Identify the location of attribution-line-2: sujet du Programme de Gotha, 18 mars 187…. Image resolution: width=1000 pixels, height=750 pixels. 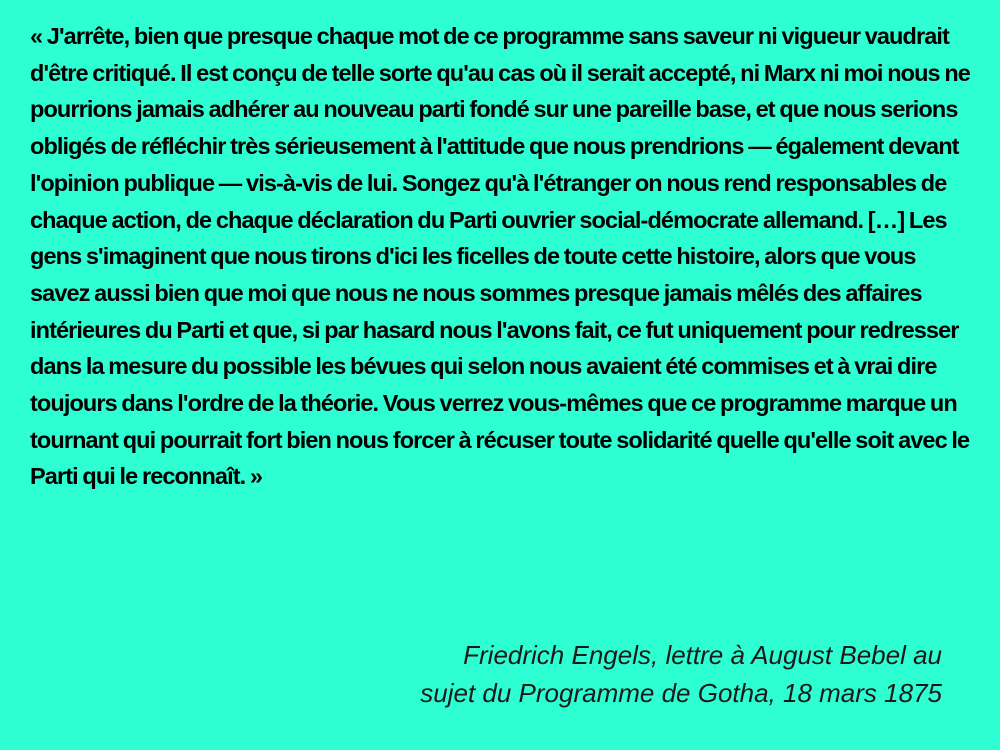
(681, 693).